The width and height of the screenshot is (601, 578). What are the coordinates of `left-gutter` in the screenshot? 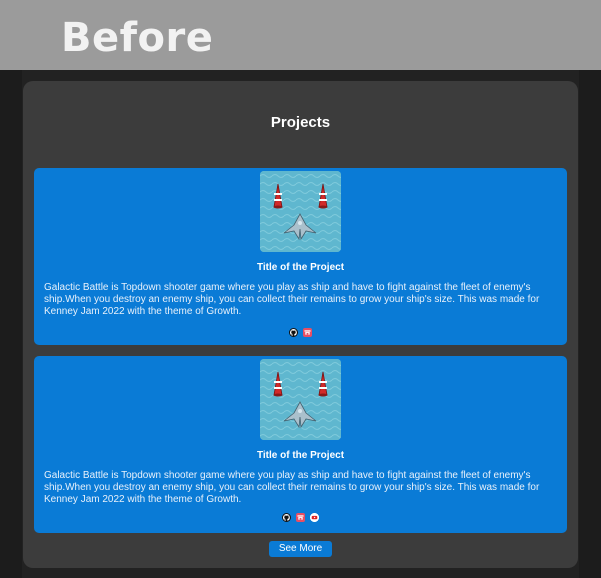 It's located at (11, 324).